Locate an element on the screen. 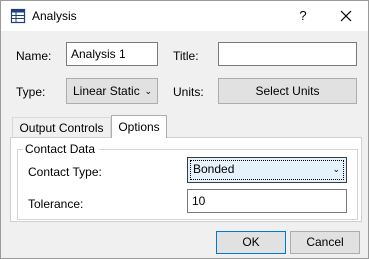 Image resolution: width=369 pixels, height=259 pixels. tab-output-controls: Output Controls is located at coordinates (61, 127).